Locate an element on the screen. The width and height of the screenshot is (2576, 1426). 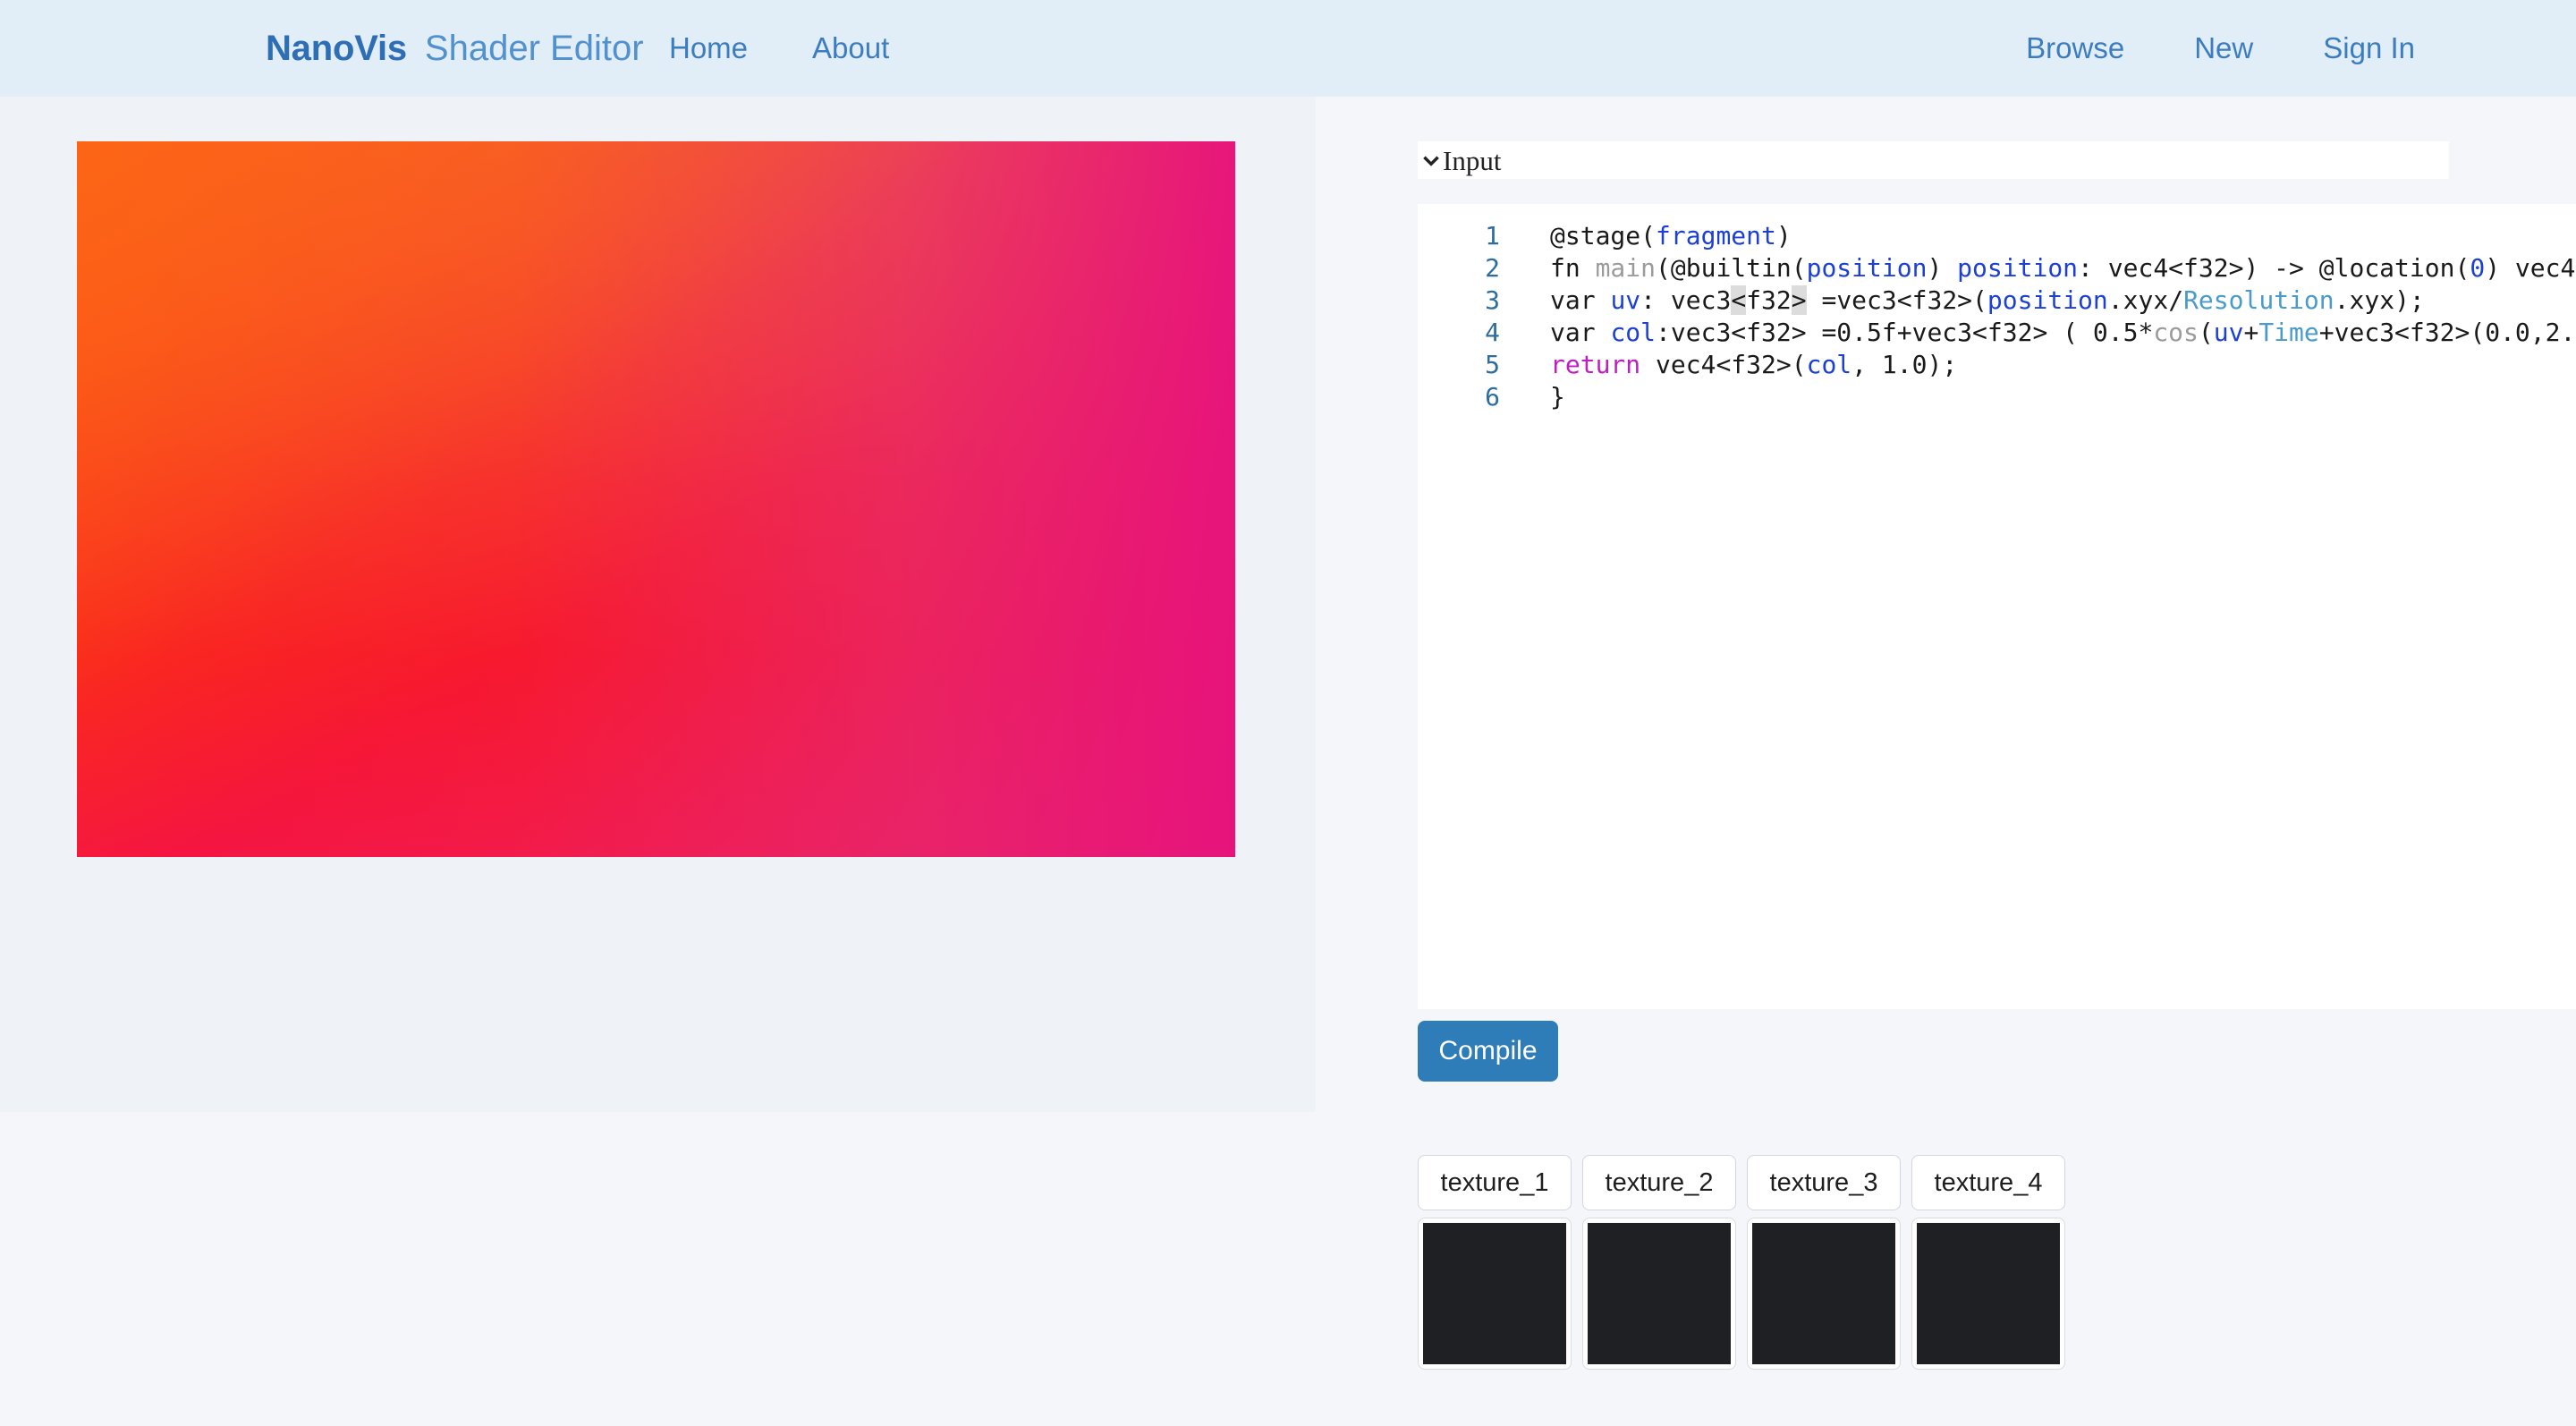
line-number: 1 is located at coordinates (1492, 235).